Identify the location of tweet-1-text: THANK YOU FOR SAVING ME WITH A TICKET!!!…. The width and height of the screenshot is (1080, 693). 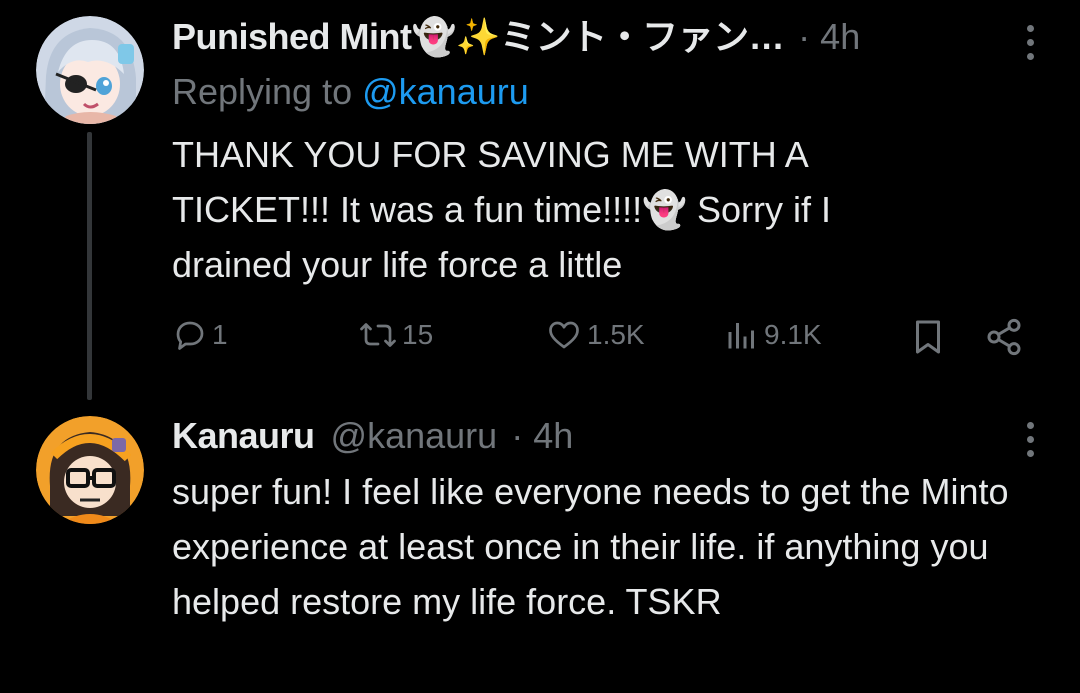
(501, 209).